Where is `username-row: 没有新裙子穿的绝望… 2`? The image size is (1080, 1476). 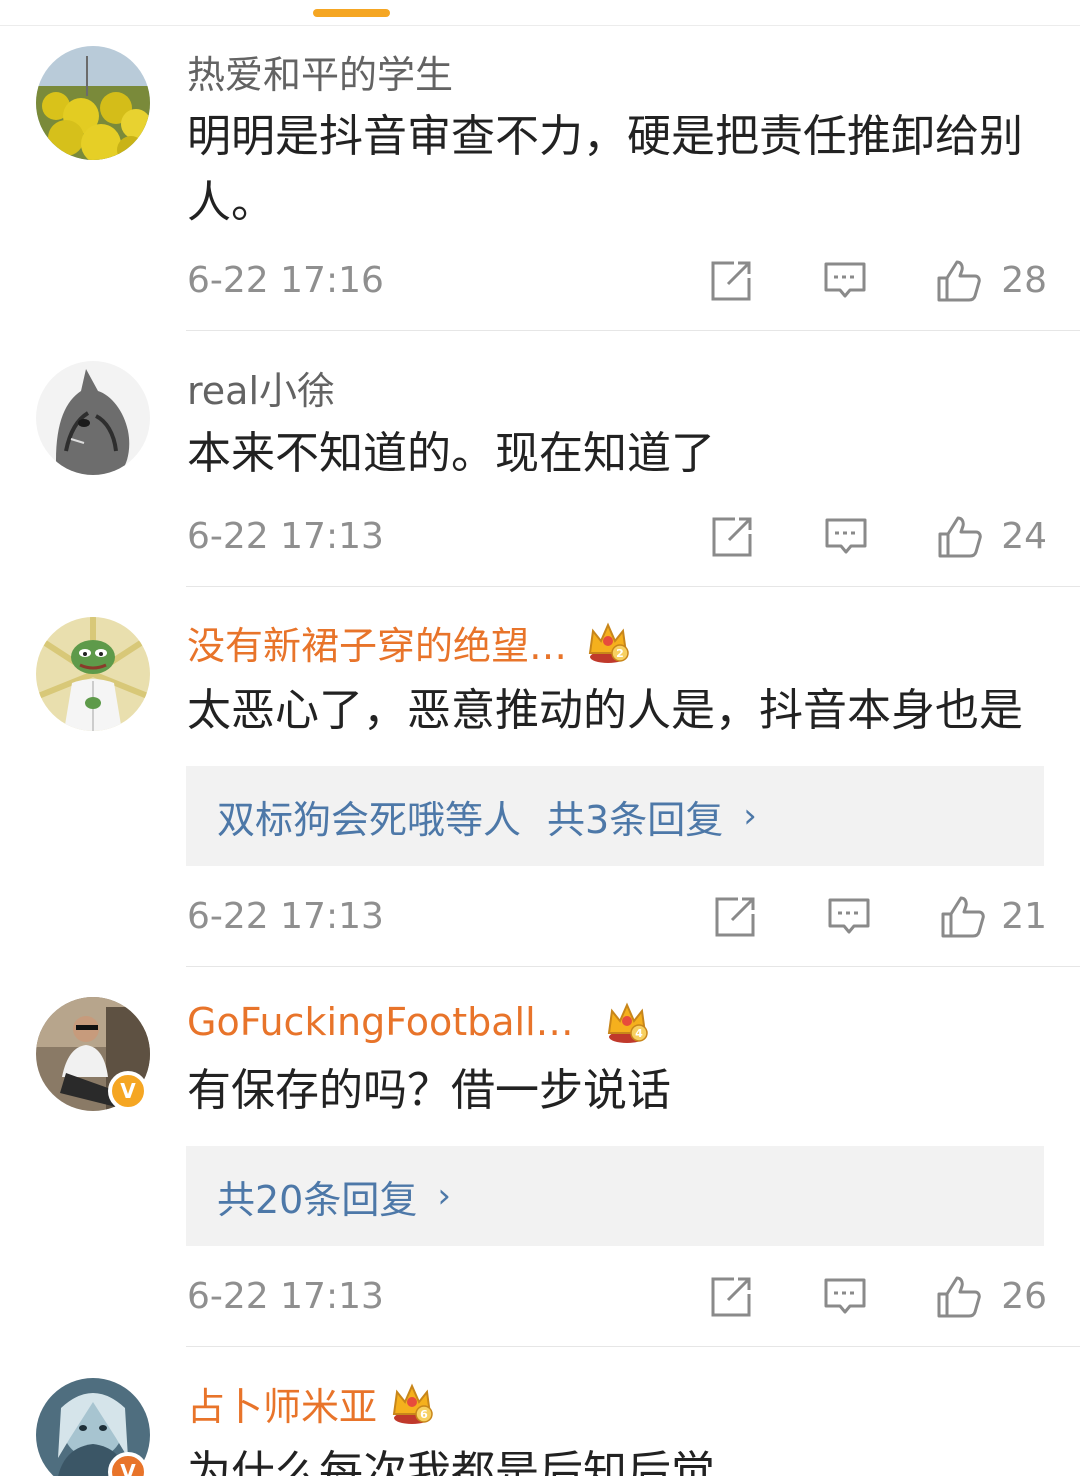
username-row: 没有新裙子穿的绝望… 2 is located at coordinates (409, 642).